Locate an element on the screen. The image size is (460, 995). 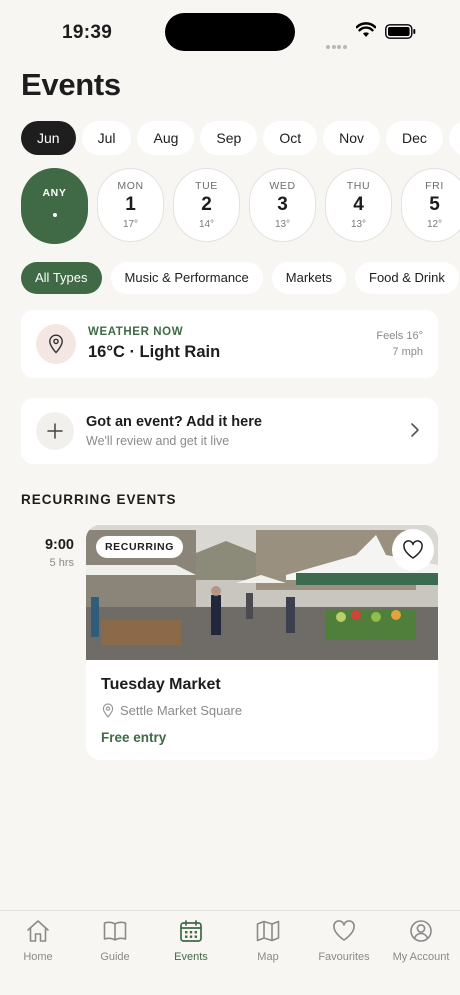
day-number: 1 is located at coordinates (130, 204).